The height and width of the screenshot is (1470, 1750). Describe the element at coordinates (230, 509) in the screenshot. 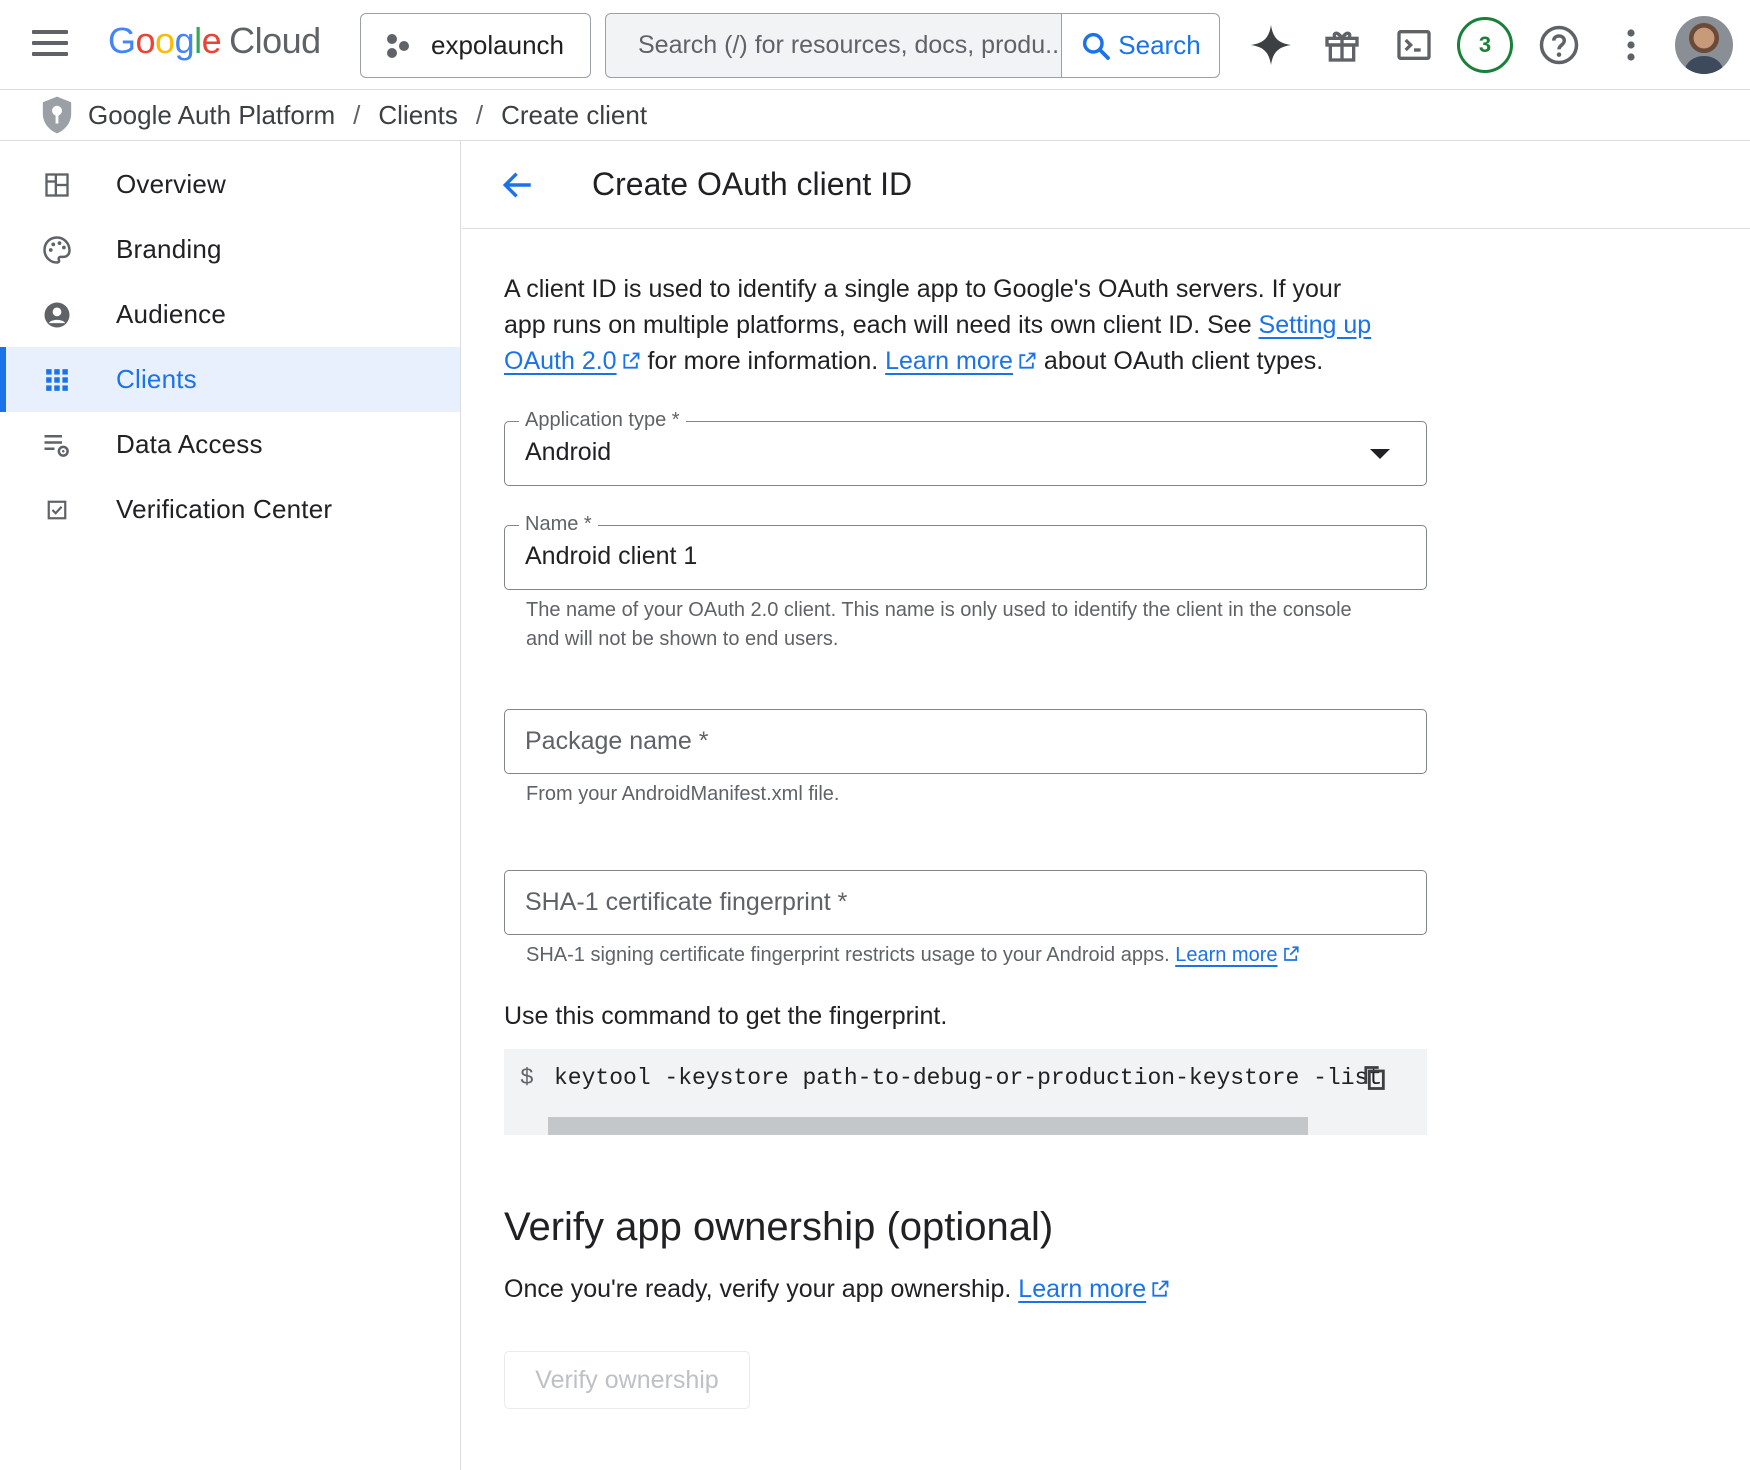

I see `sidebar-item-verification-center: Verification Center` at that location.